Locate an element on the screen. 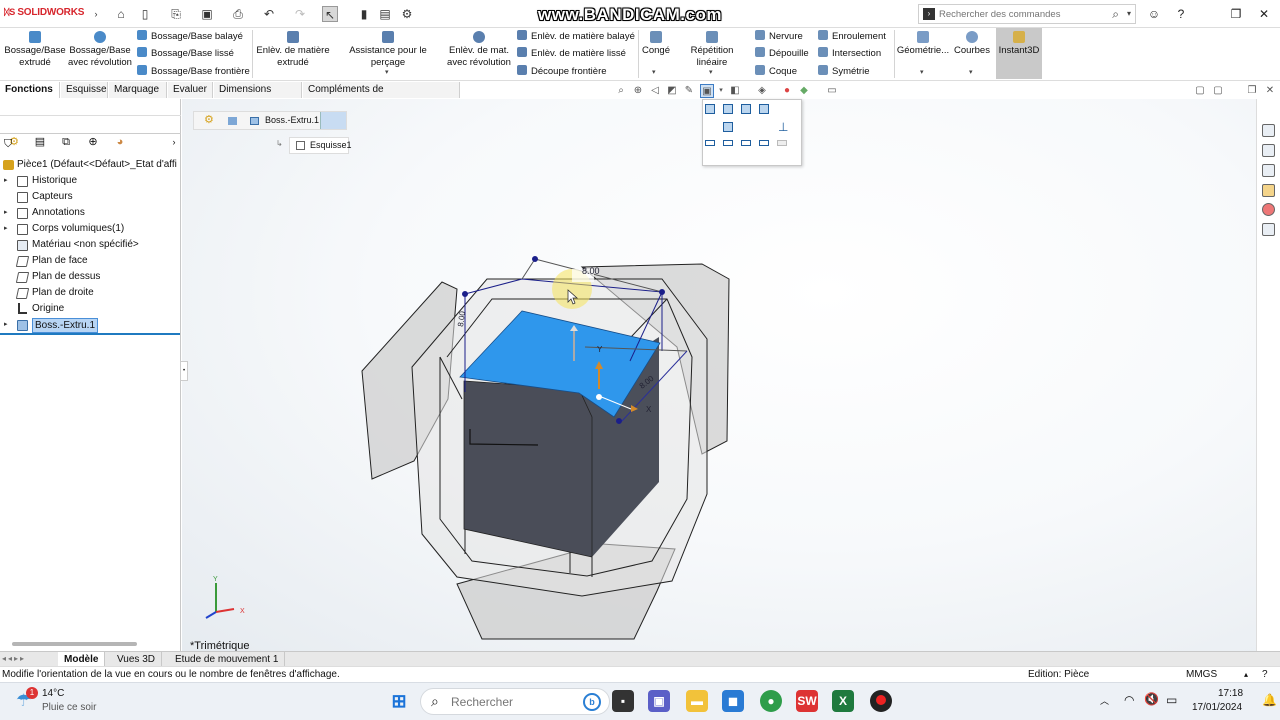 Image resolution: width=1280 pixels, height=720 pixels. courbes-button: Courbes is located at coordinates (972, 43).